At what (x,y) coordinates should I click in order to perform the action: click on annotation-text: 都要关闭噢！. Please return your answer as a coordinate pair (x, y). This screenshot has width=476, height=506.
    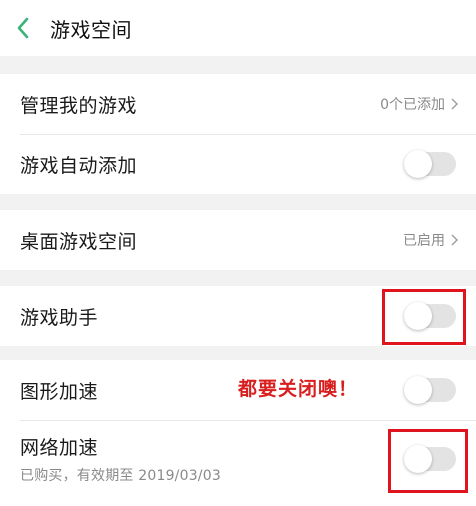
    Looking at the image, I should click on (298, 389).